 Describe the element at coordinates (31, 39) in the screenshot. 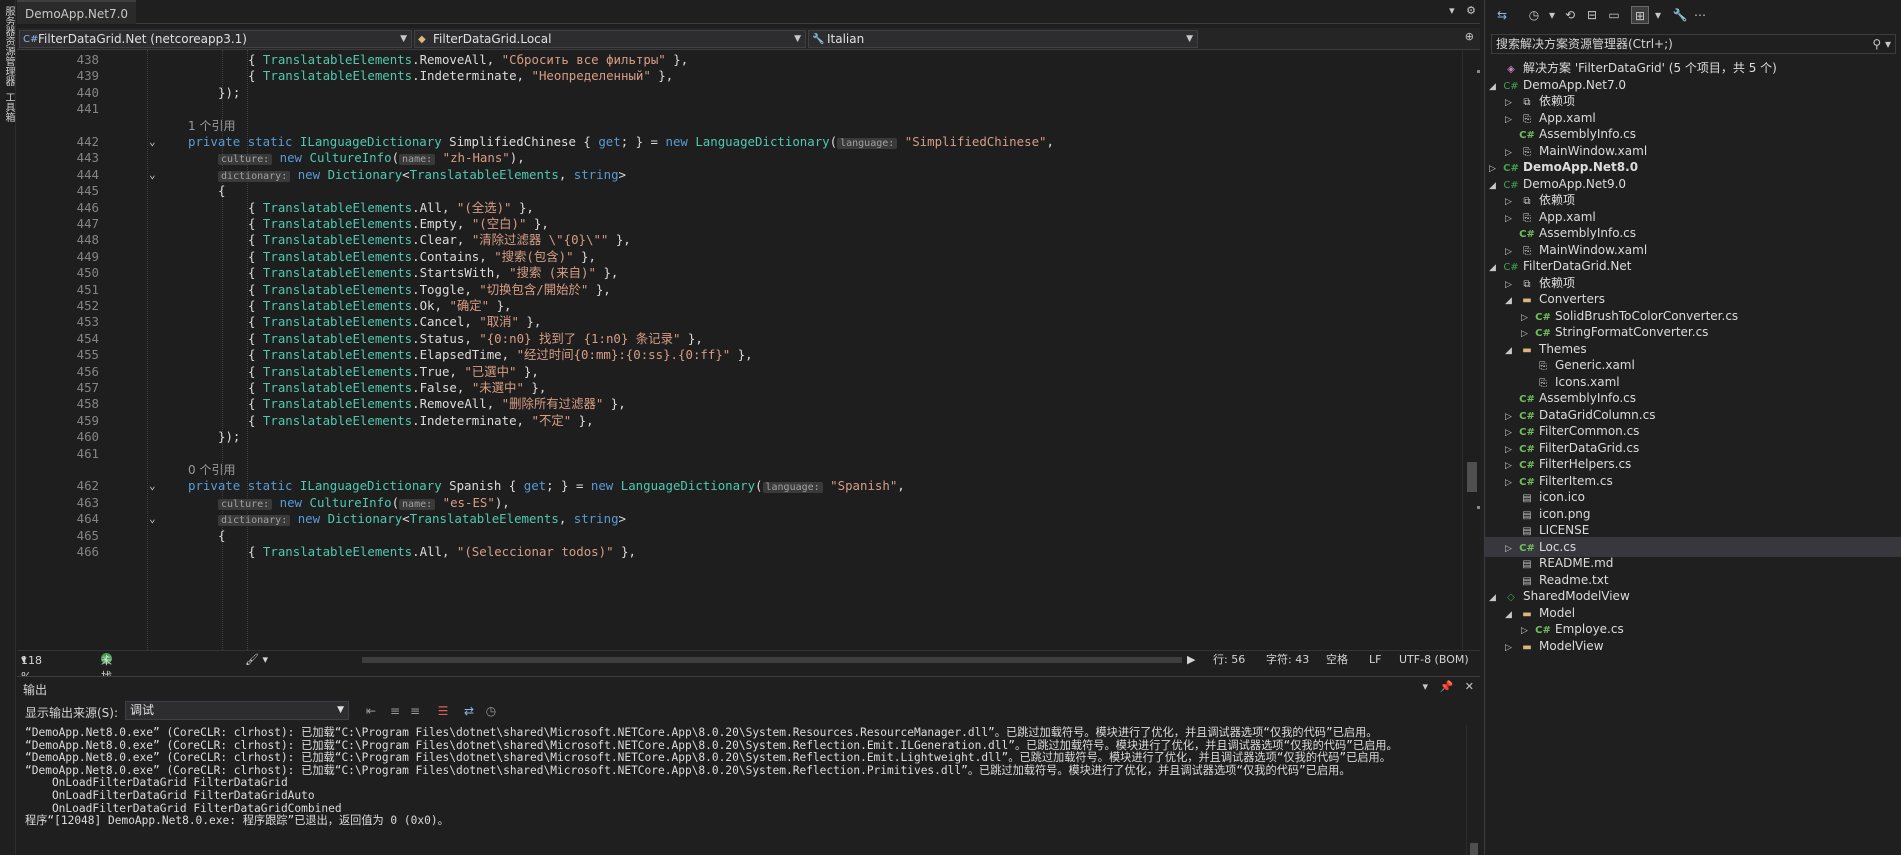

I see `csharp-project-icon: C#` at that location.